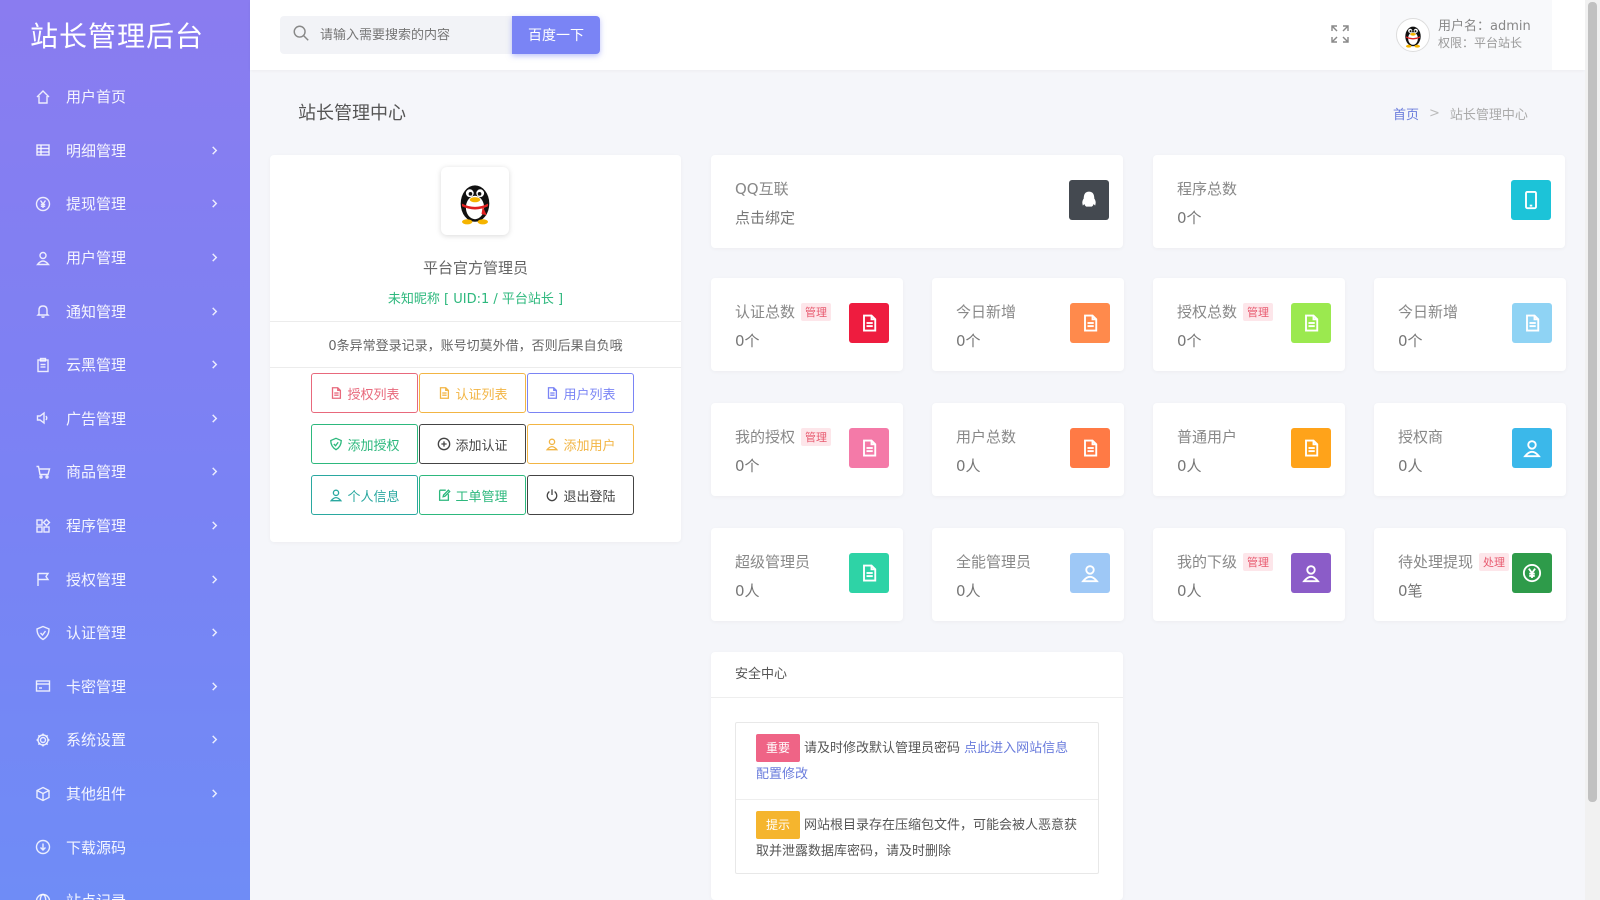  What do you see at coordinates (125, 258) in the screenshot?
I see `sidebar-item: 用户管理` at bounding box center [125, 258].